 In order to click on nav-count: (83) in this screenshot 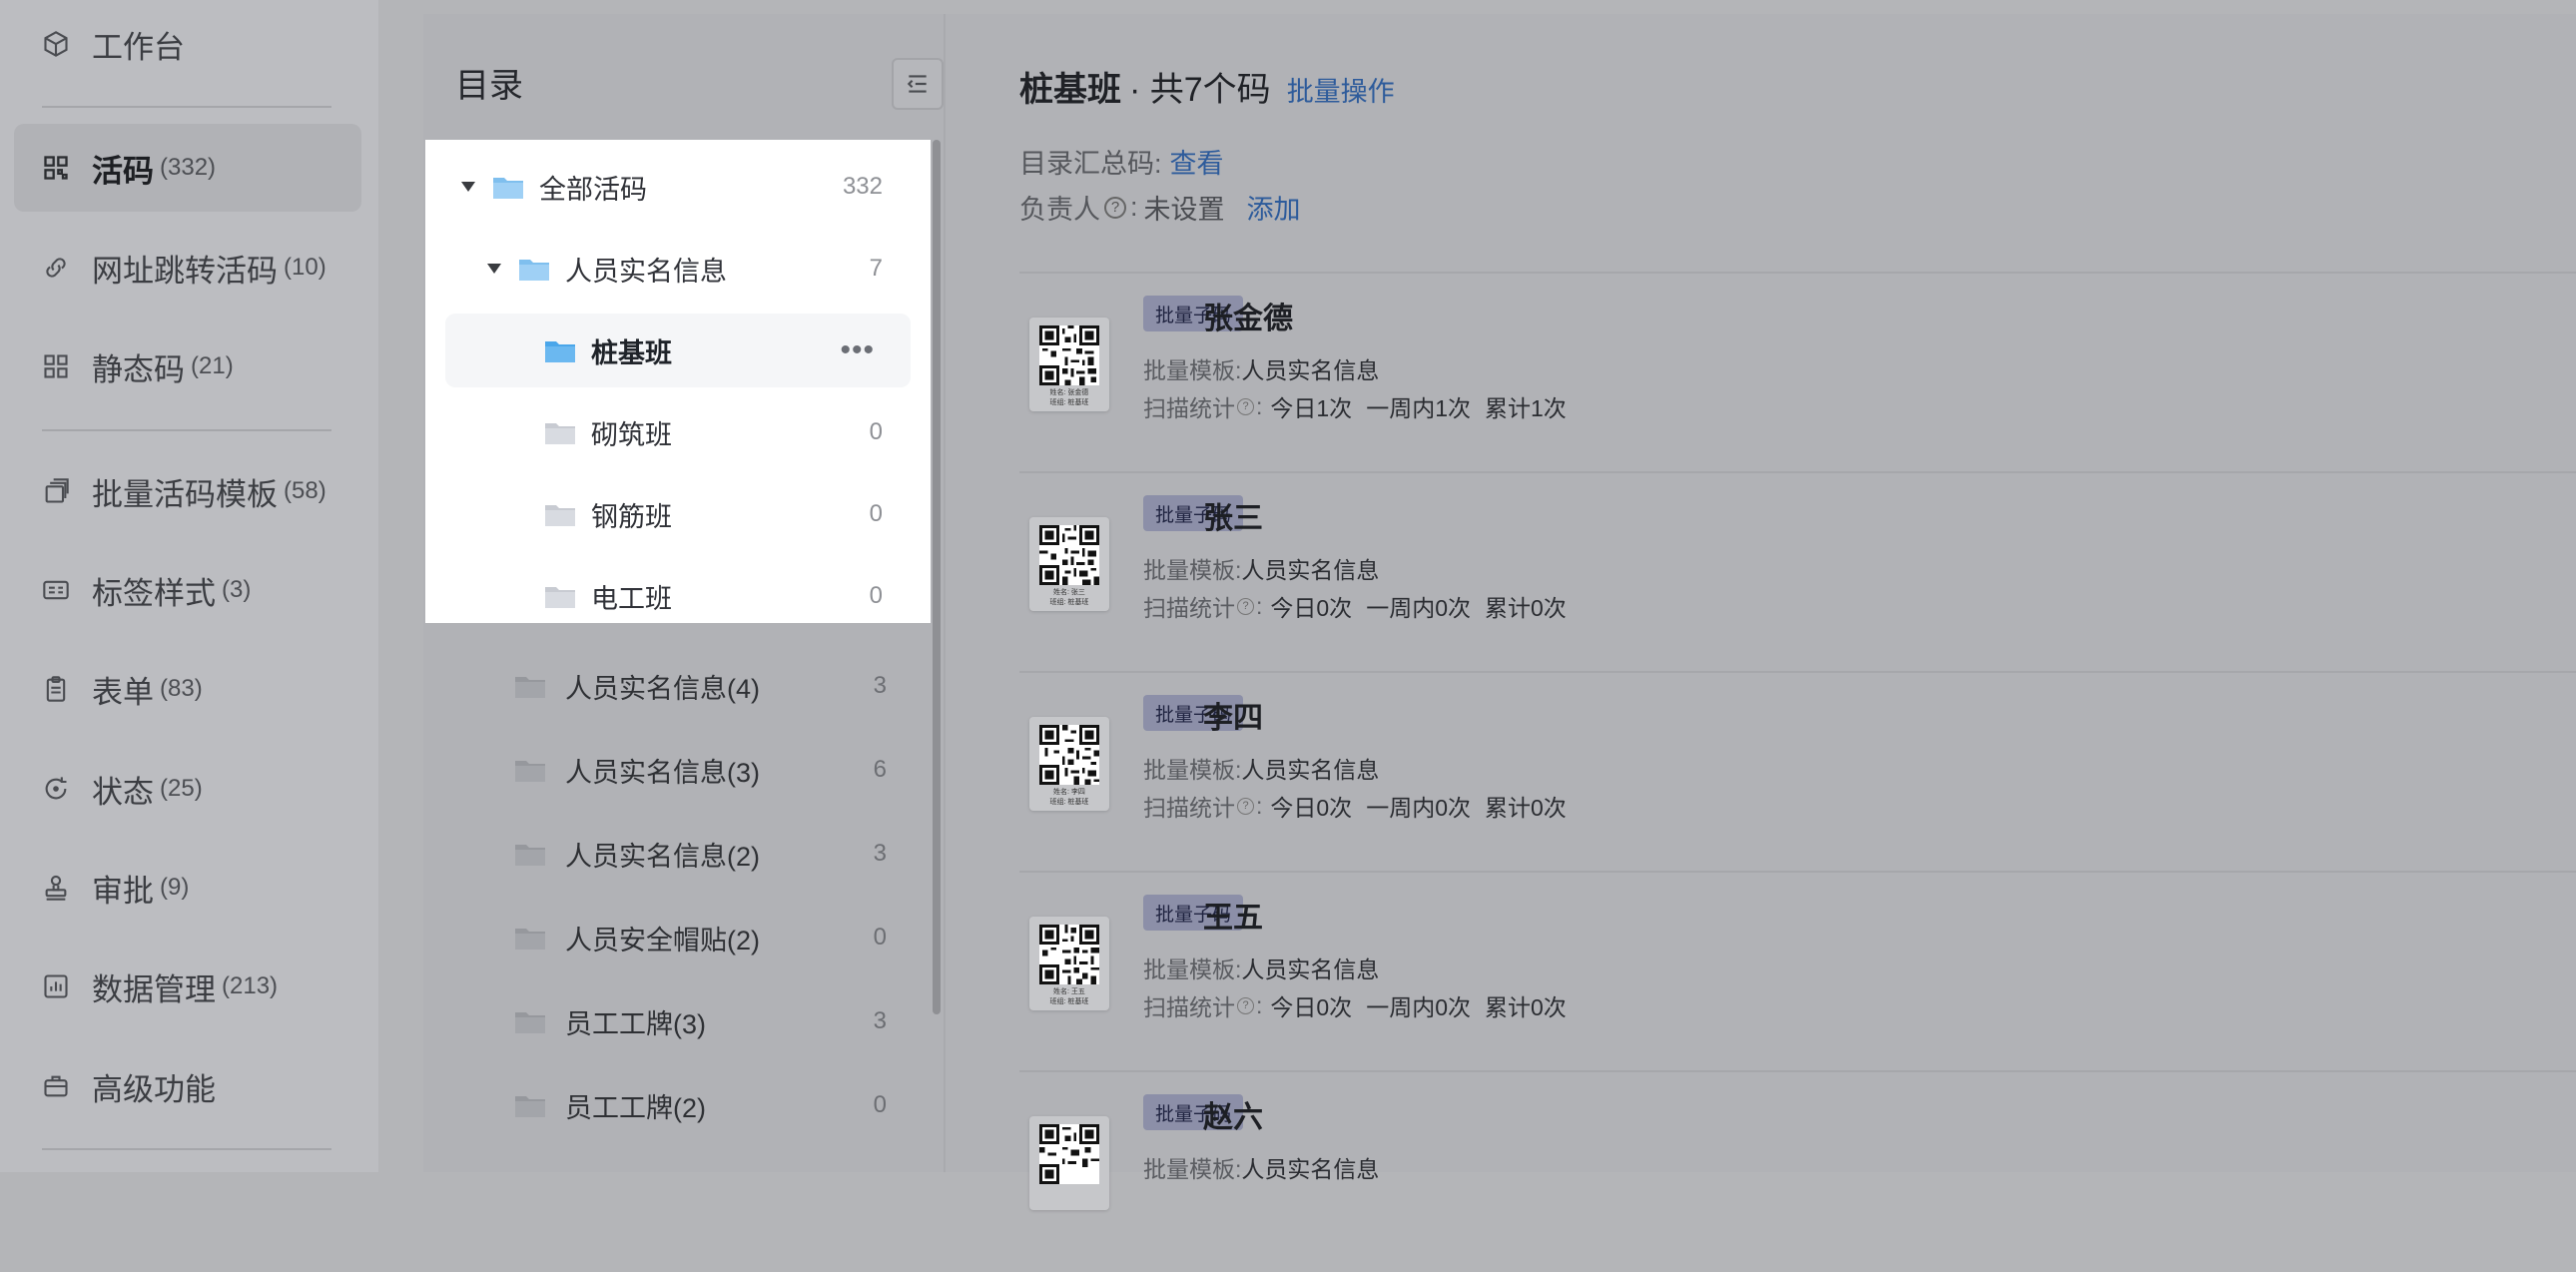, I will do `click(181, 688)`.